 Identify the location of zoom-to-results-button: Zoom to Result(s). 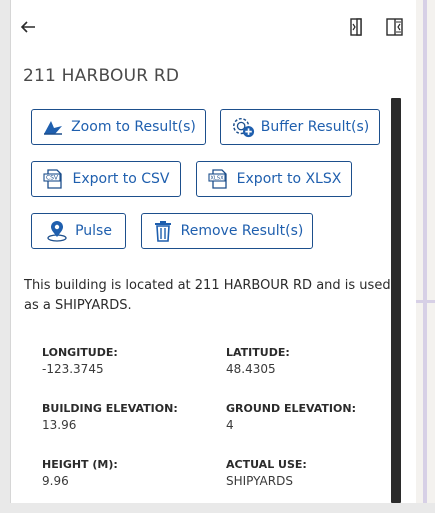
(118, 127).